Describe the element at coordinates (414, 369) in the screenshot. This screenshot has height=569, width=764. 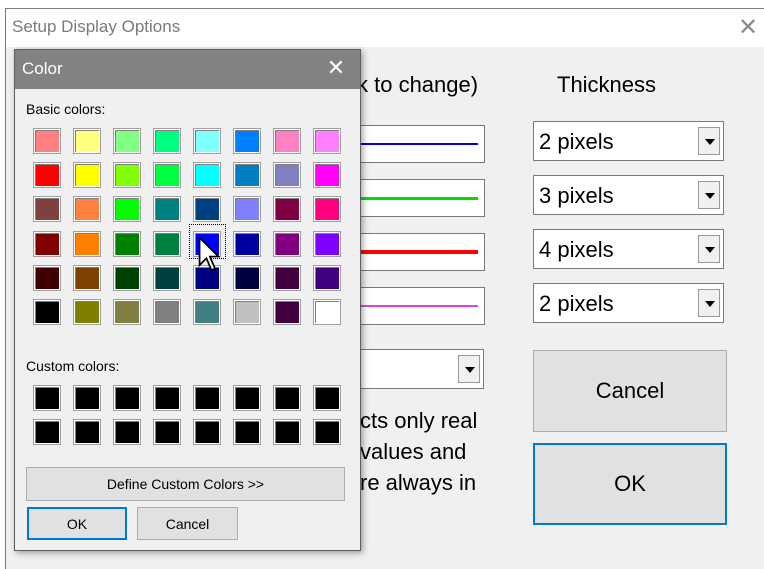
I see `options-combobox` at that location.